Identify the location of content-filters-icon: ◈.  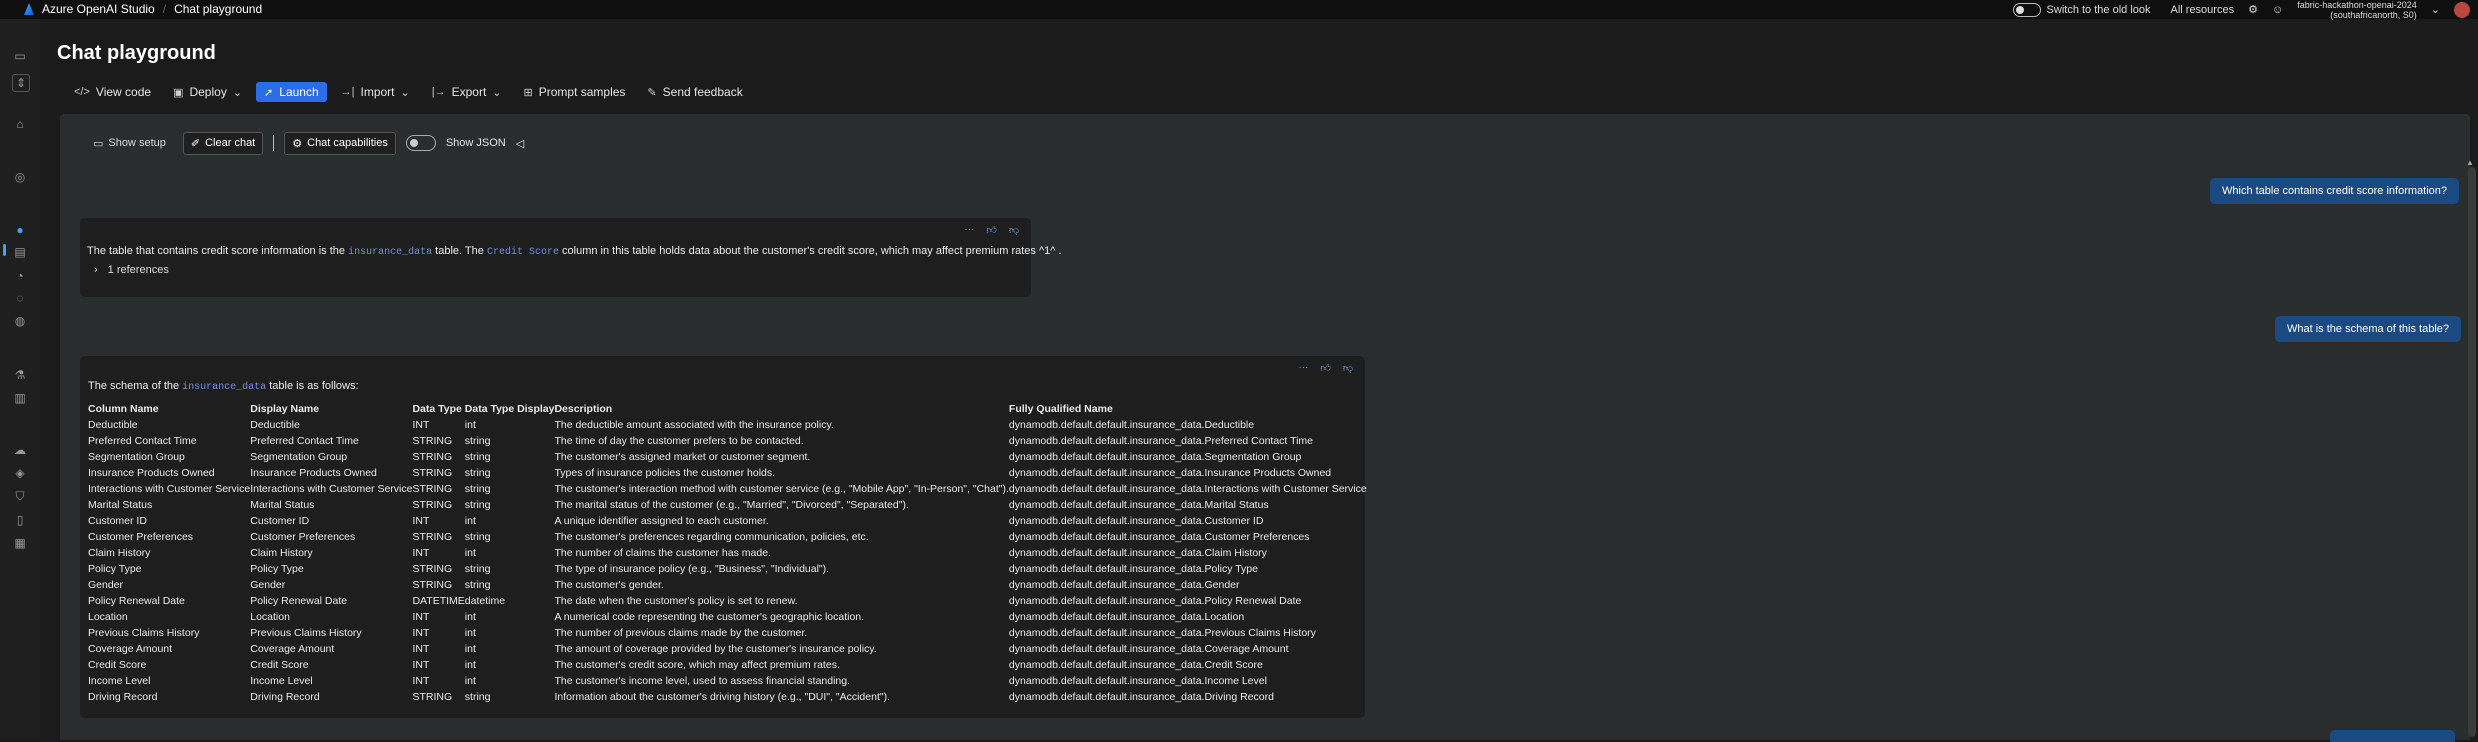
(20, 473).